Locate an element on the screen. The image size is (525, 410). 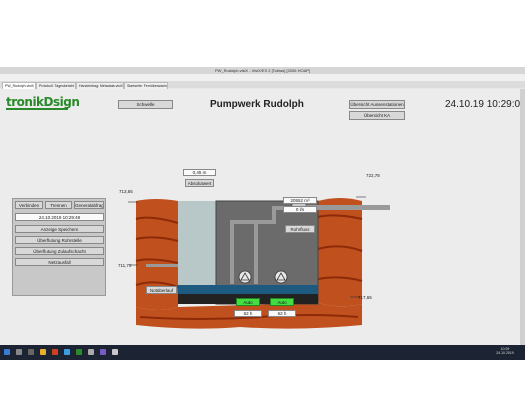
storage-display-button: Anzeige Speichern is located at coordinates (59, 229).